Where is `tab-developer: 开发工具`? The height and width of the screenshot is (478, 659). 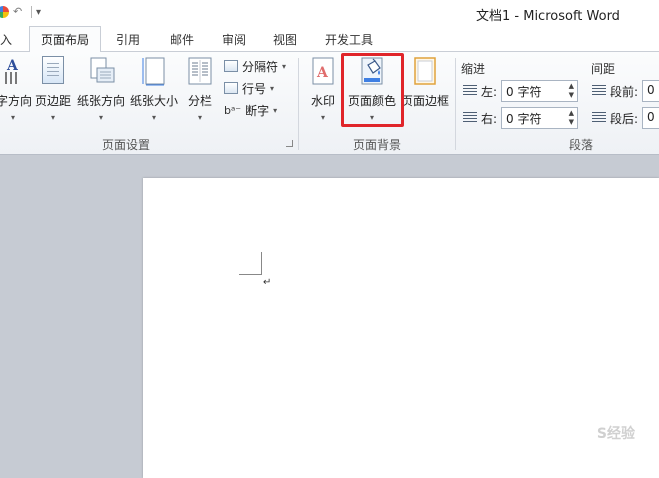
tab-developer: 开发工具 is located at coordinates (349, 39).